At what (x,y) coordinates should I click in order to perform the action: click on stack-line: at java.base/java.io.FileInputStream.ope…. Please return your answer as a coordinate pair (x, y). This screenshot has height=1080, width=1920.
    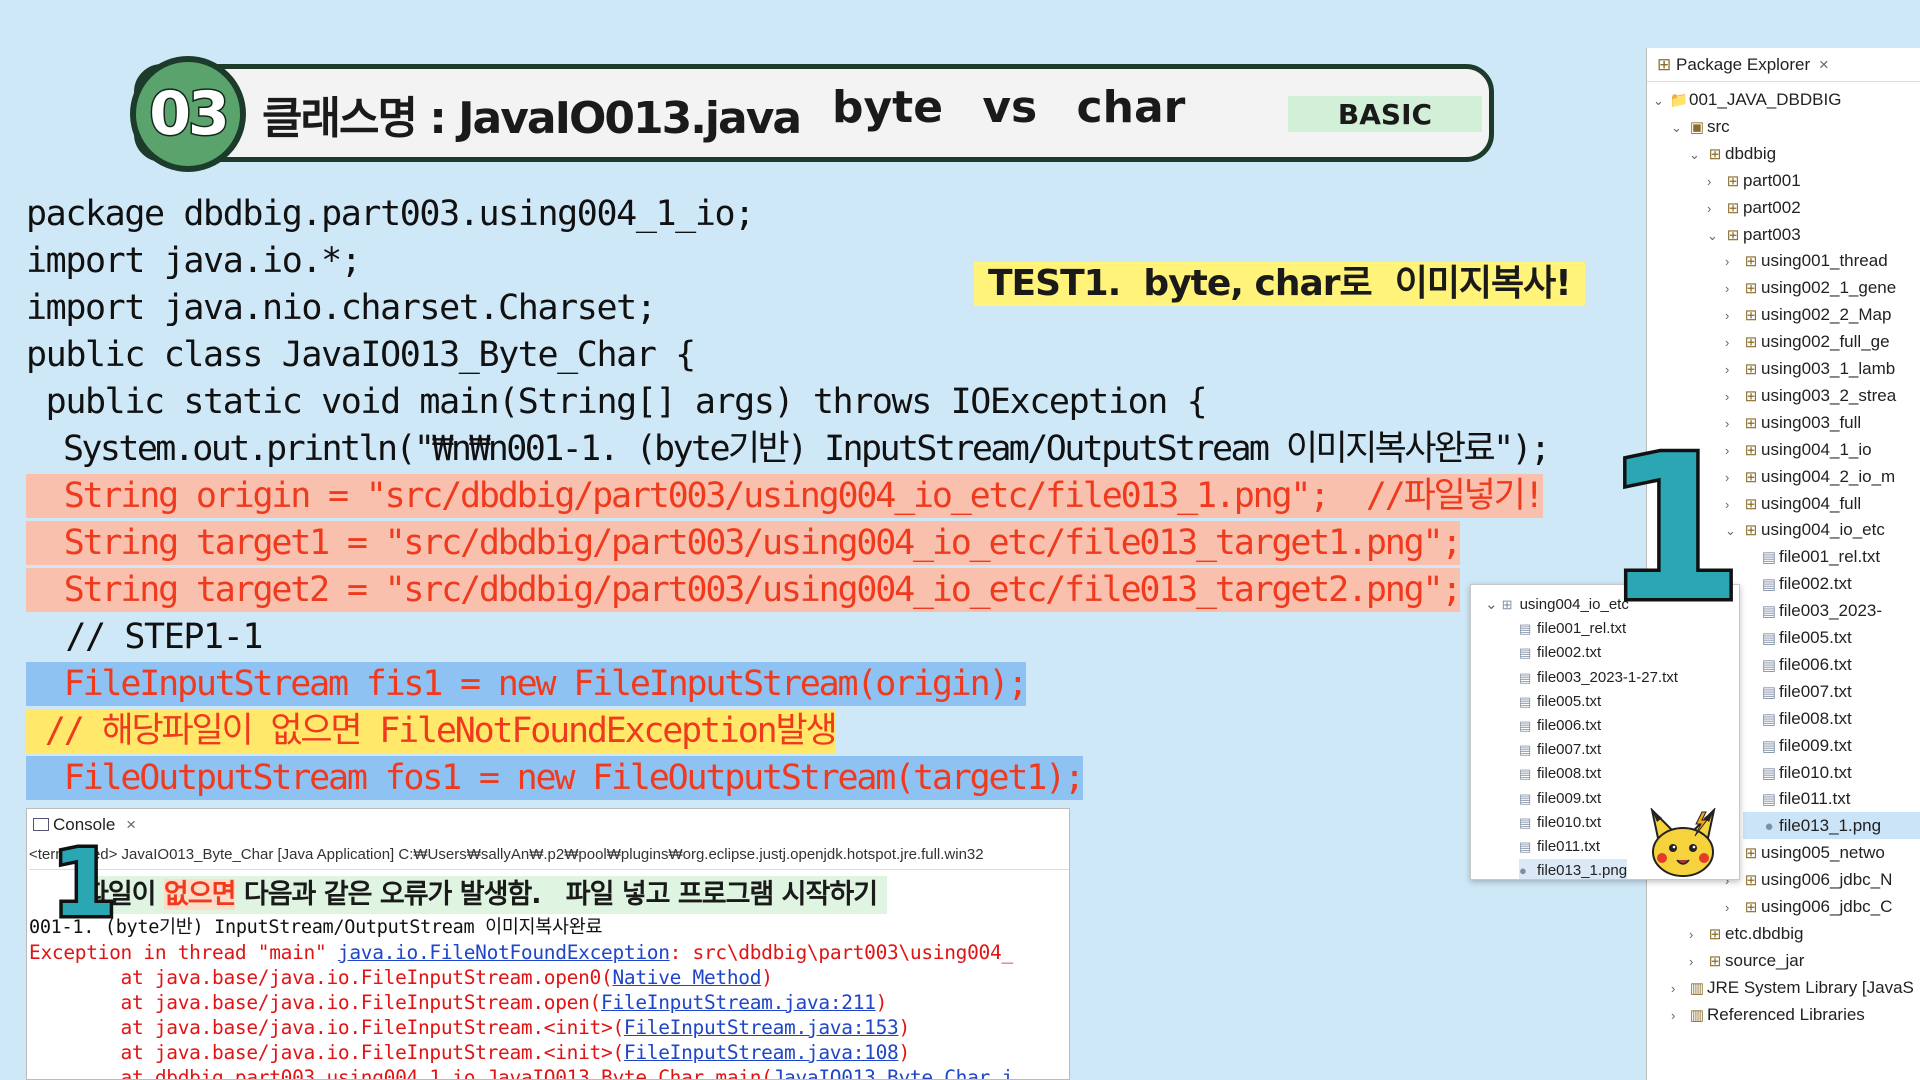
    Looking at the image, I should click on (401, 977).